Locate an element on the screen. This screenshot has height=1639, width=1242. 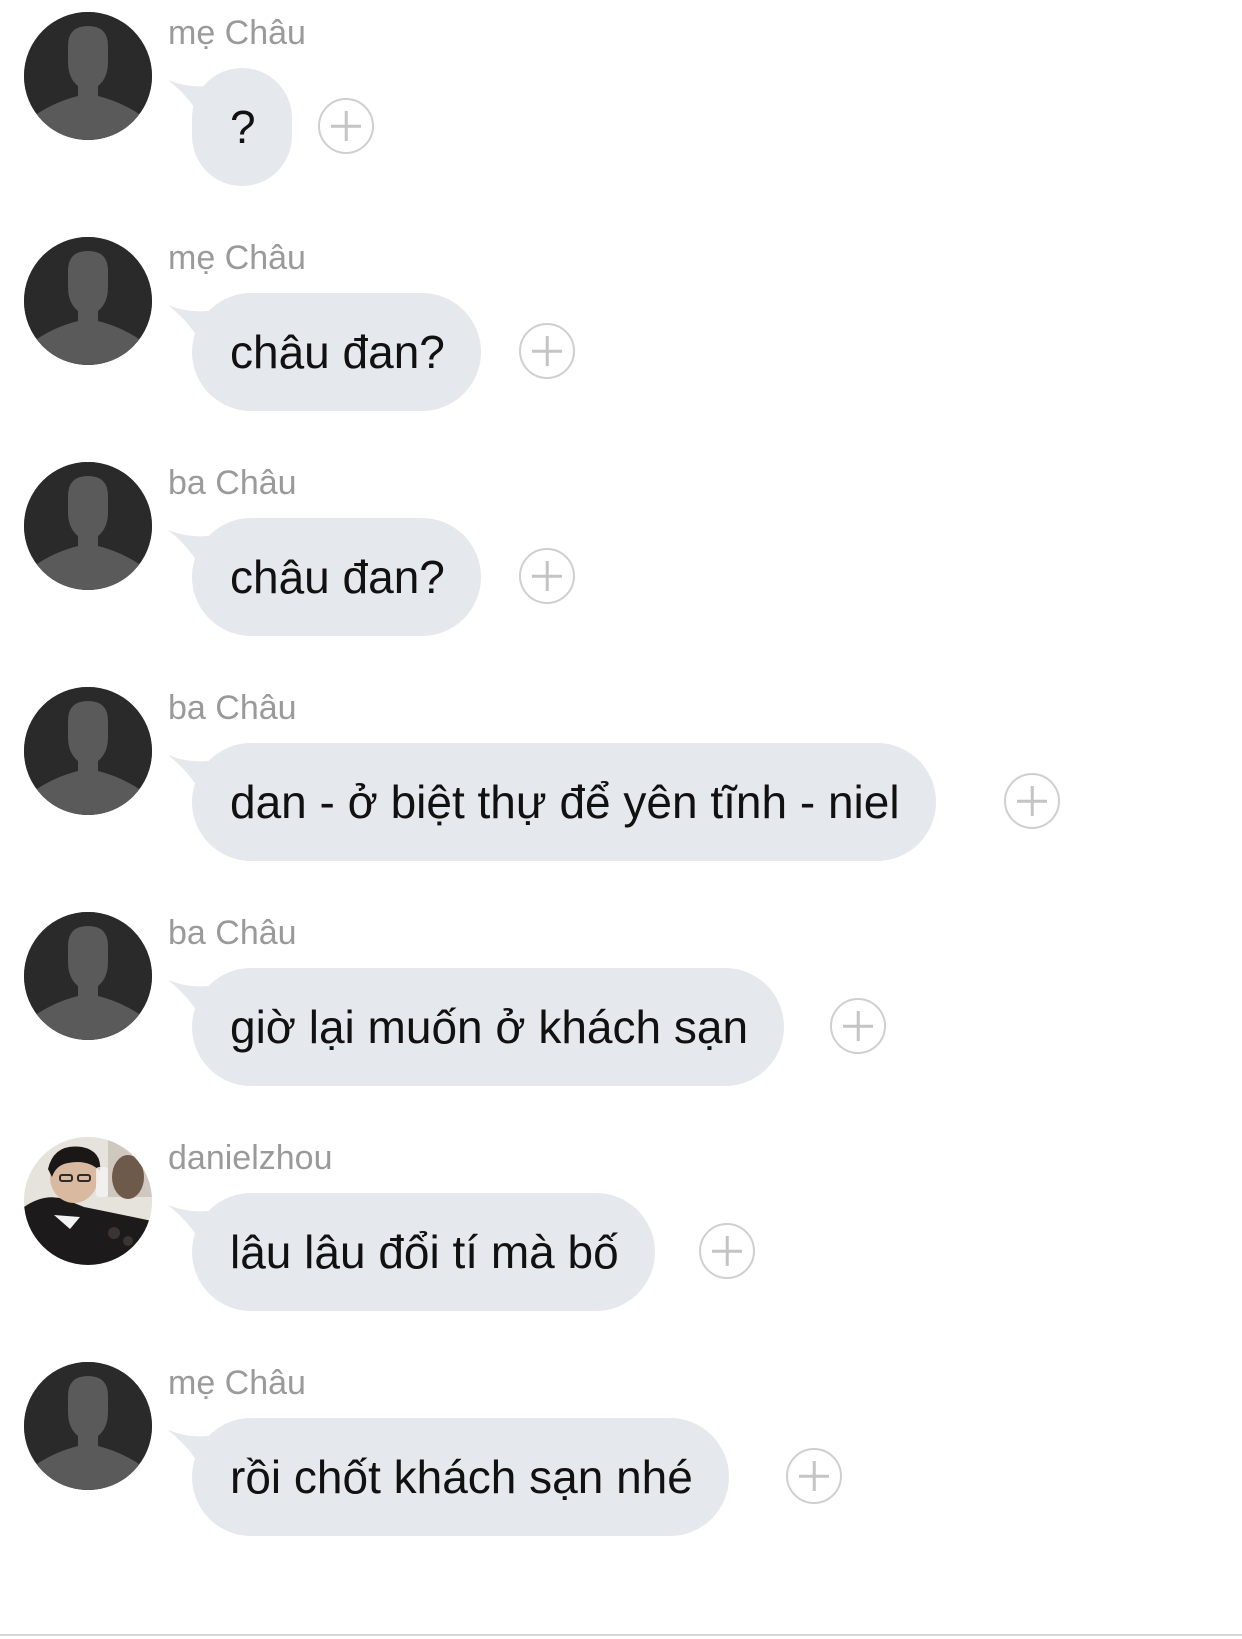
profile-photo is located at coordinates (88, 1201).